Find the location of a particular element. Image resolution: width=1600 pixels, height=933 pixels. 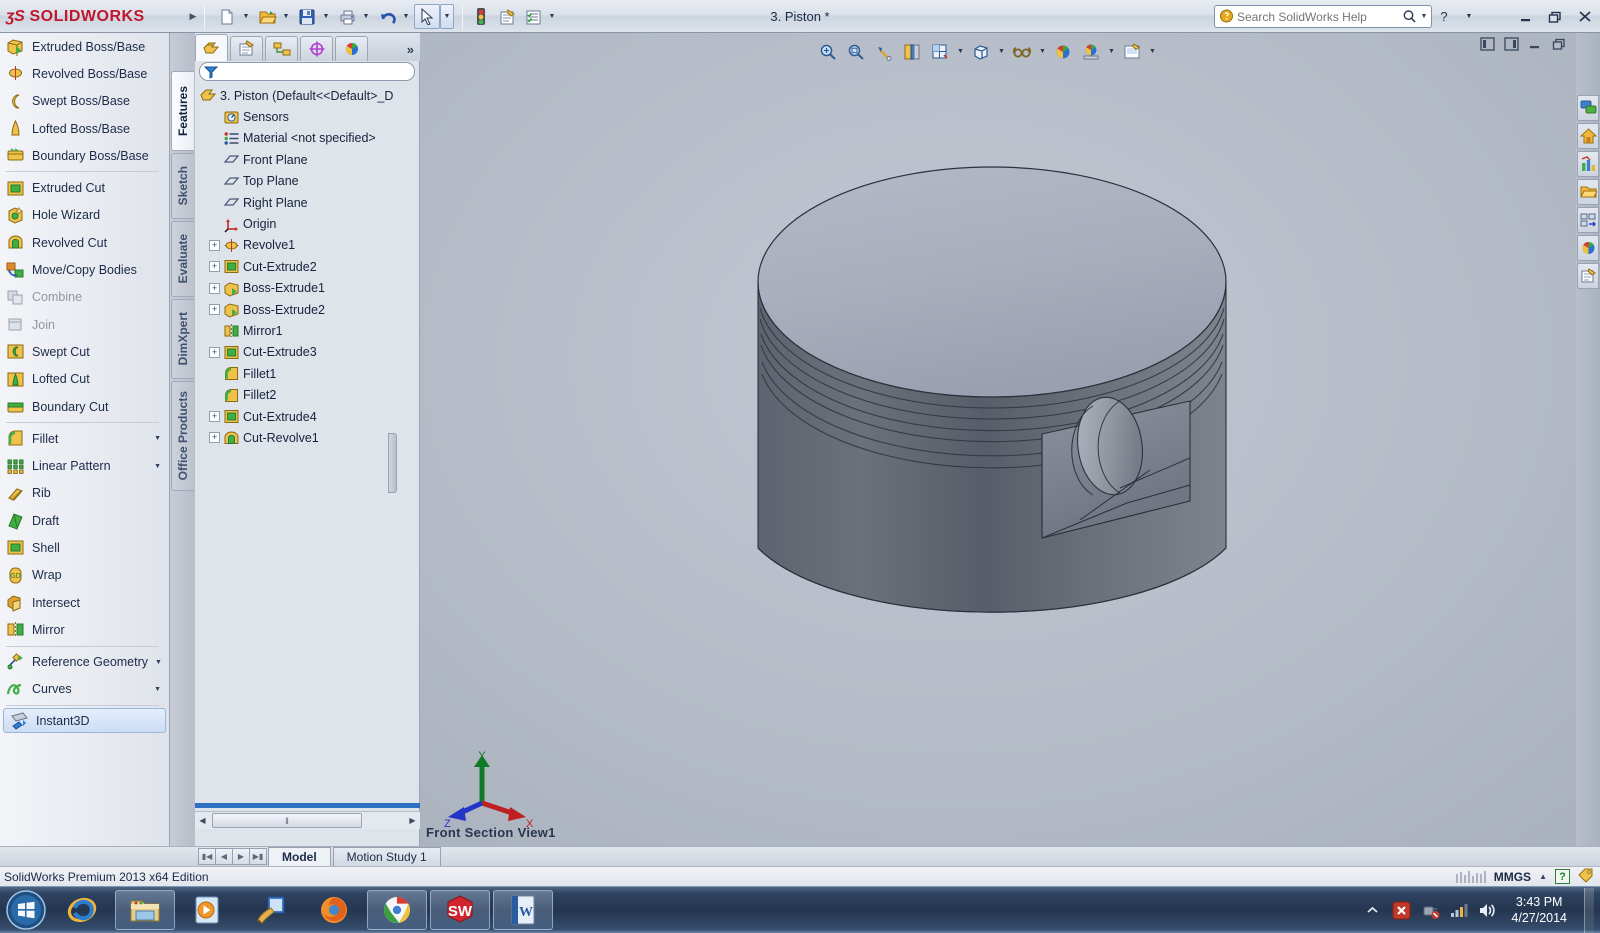

command-extruded-boss-base: Extruded Boss/Base is located at coordinates (84, 46).